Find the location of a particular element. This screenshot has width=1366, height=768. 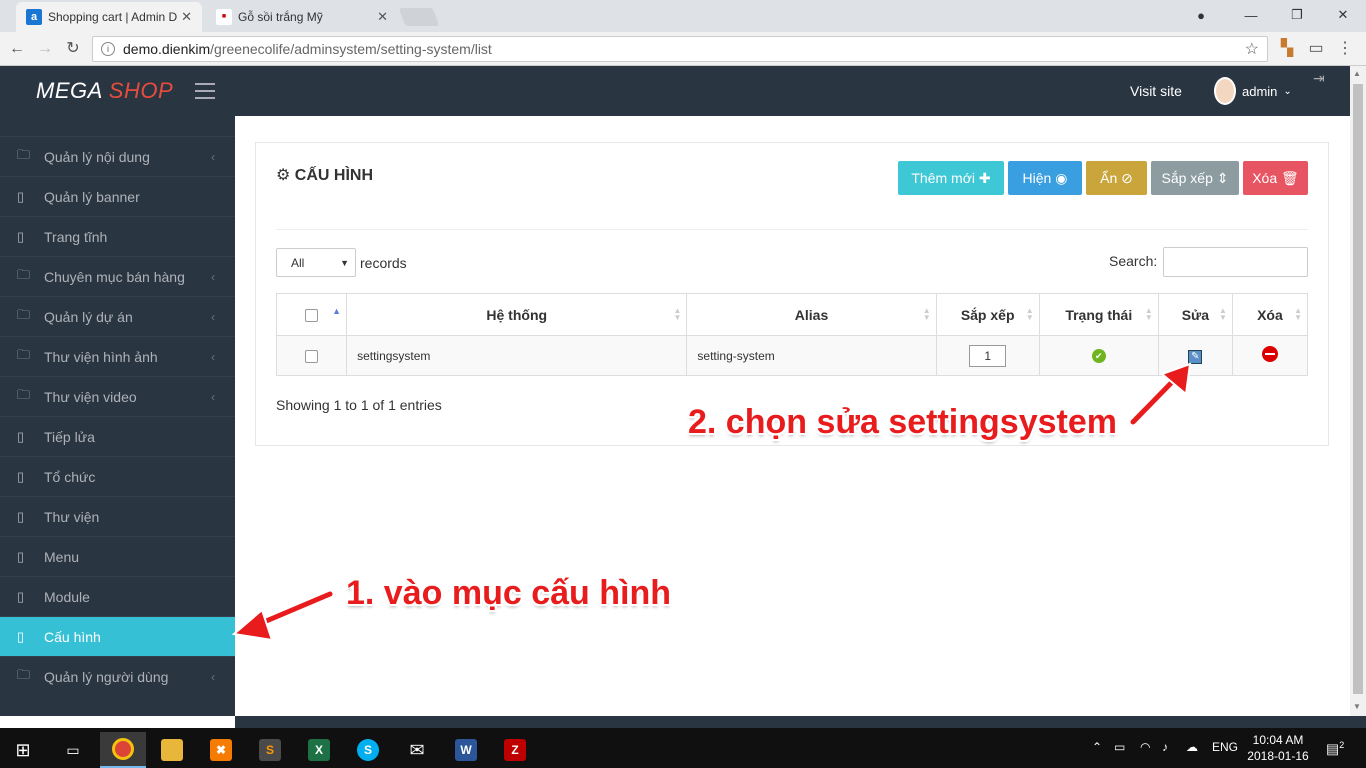

column-header-order: Sắp xếp ▲ ▼ is located at coordinates (987, 314).